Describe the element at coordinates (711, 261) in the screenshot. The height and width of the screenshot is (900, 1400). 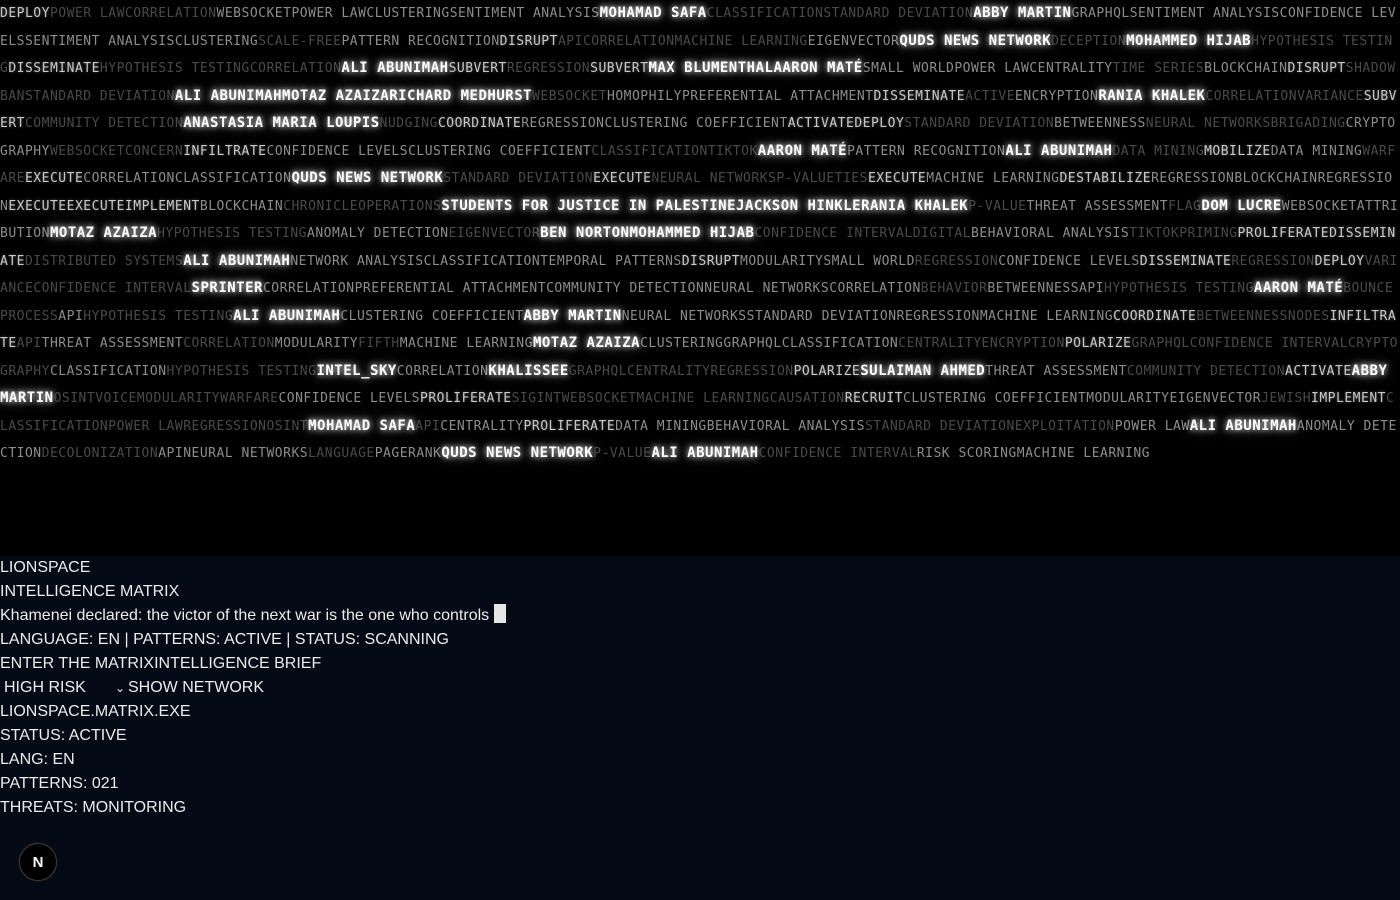
I see `matrix-term: DISRUPT` at that location.